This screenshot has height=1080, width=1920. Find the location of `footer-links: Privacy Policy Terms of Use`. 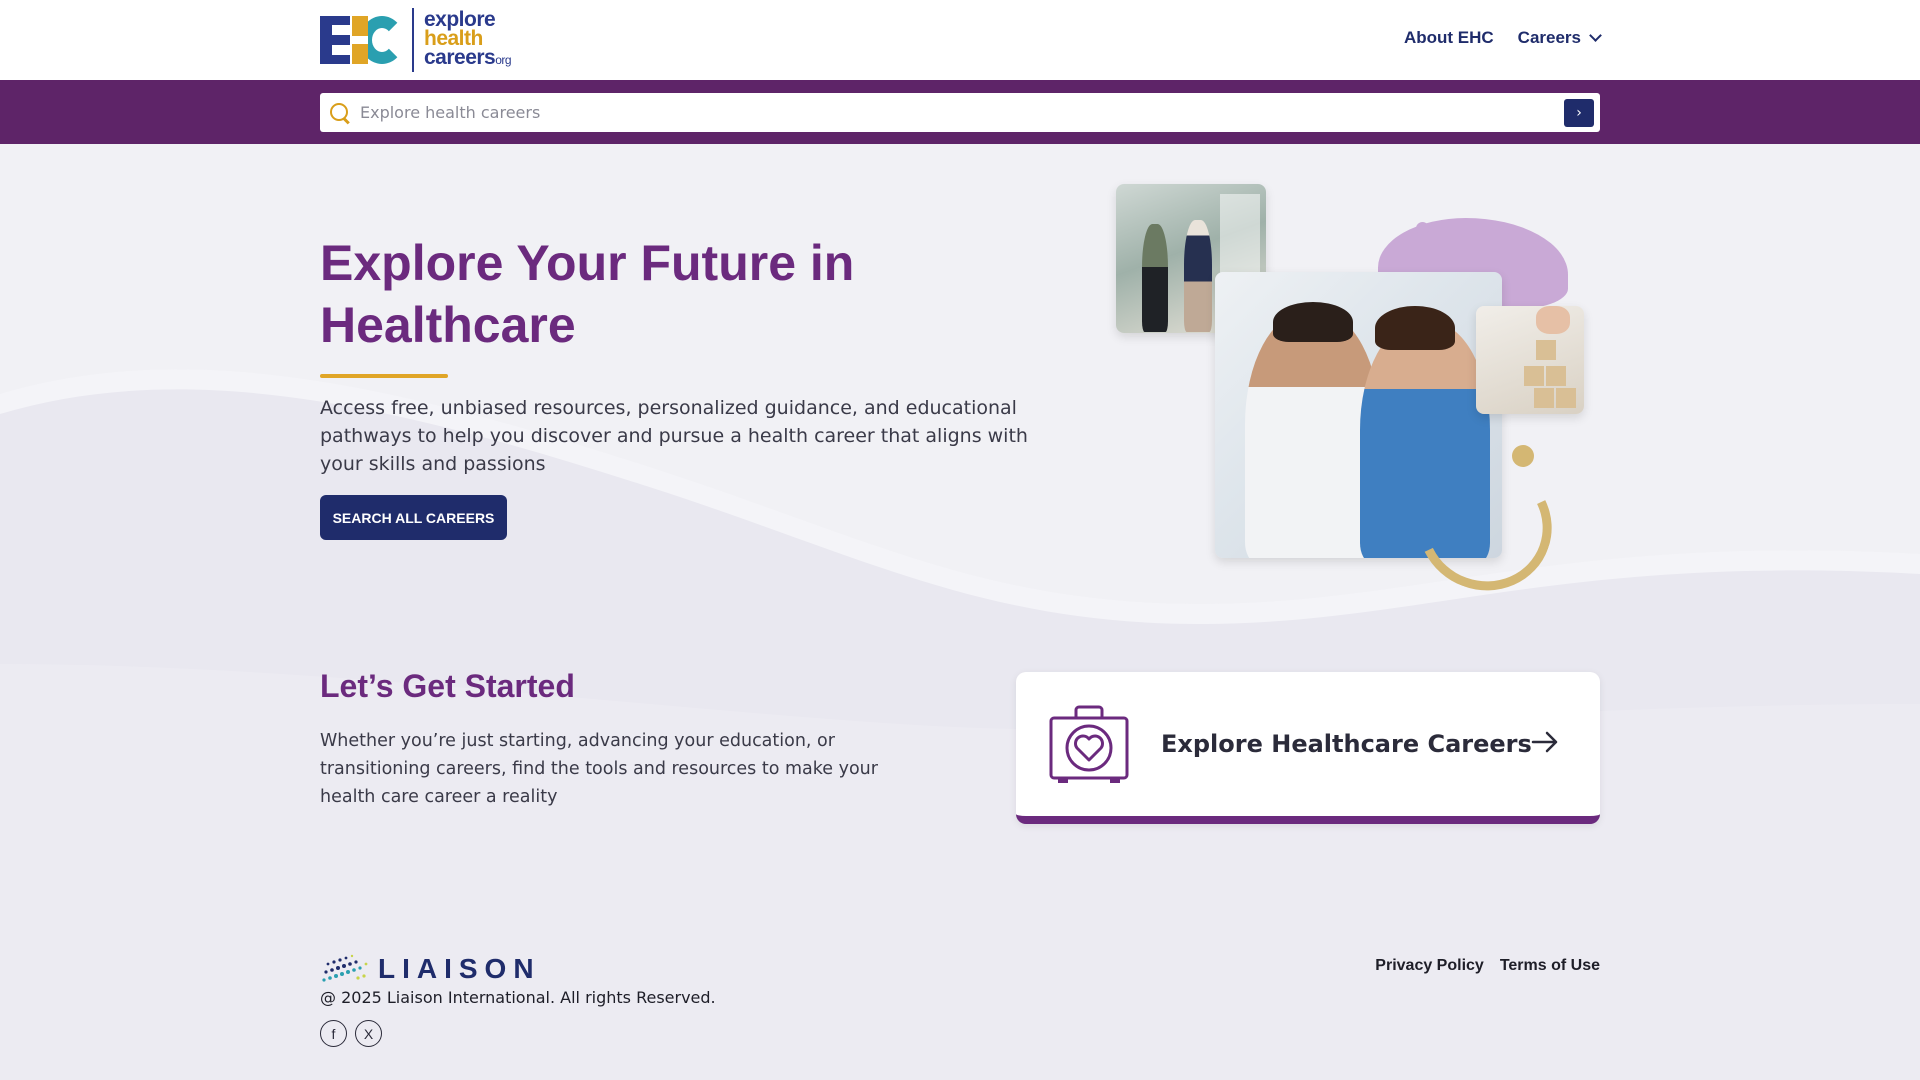

footer-links: Privacy Policy Terms of Use is located at coordinates (1487, 966).